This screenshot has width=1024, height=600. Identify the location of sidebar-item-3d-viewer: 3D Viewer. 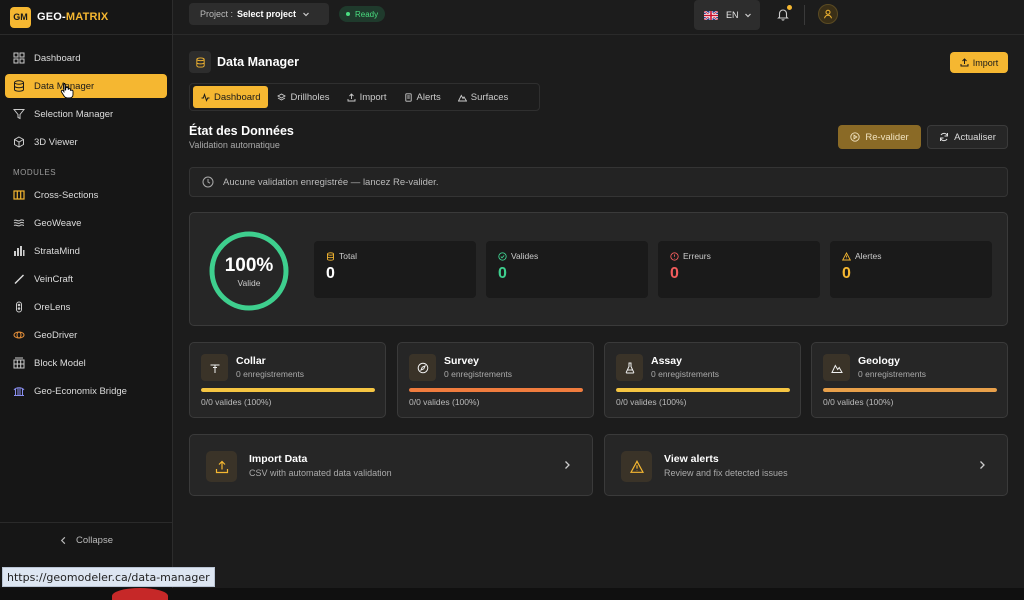
(86, 142).